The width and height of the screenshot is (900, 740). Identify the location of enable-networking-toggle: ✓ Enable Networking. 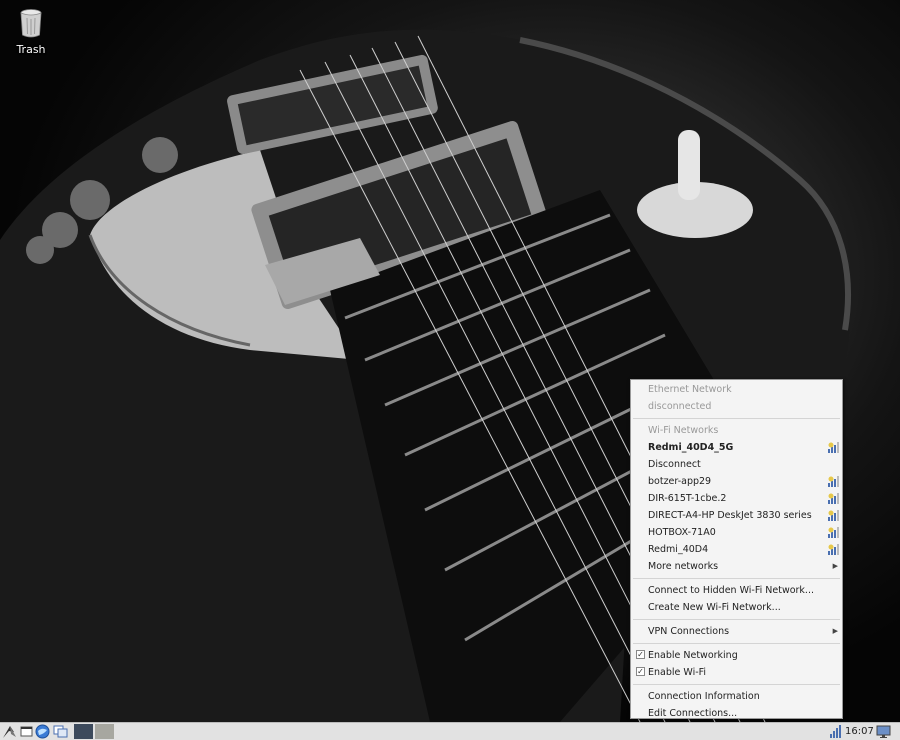
(736, 655).